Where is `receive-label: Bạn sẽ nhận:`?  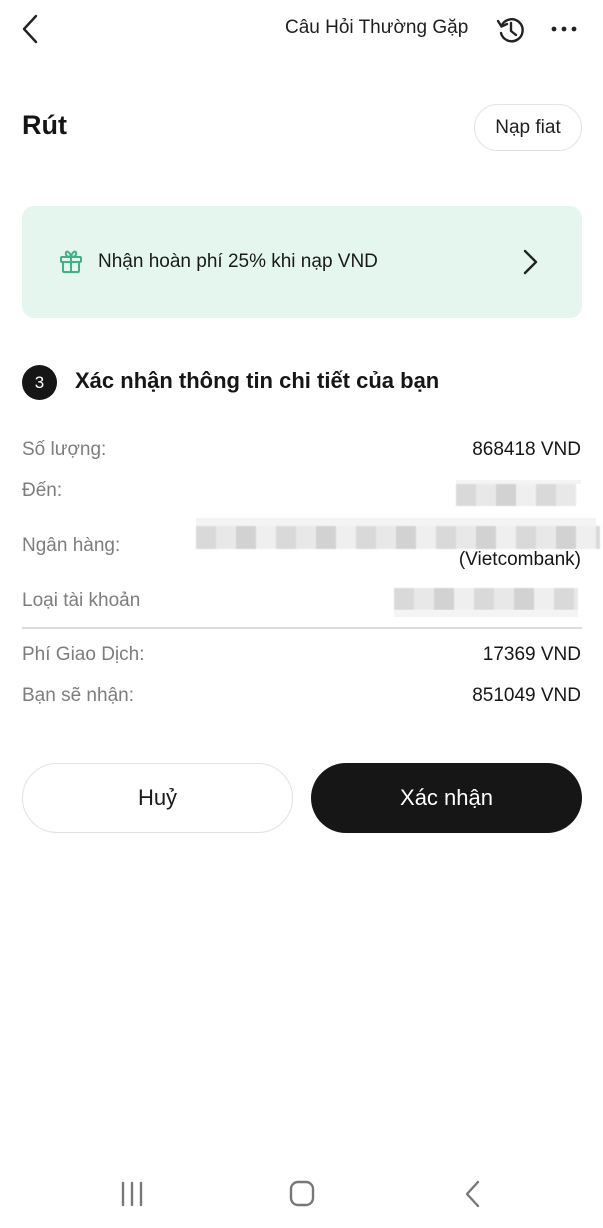
receive-label: Bạn sẽ nhận: is located at coordinates (78, 695).